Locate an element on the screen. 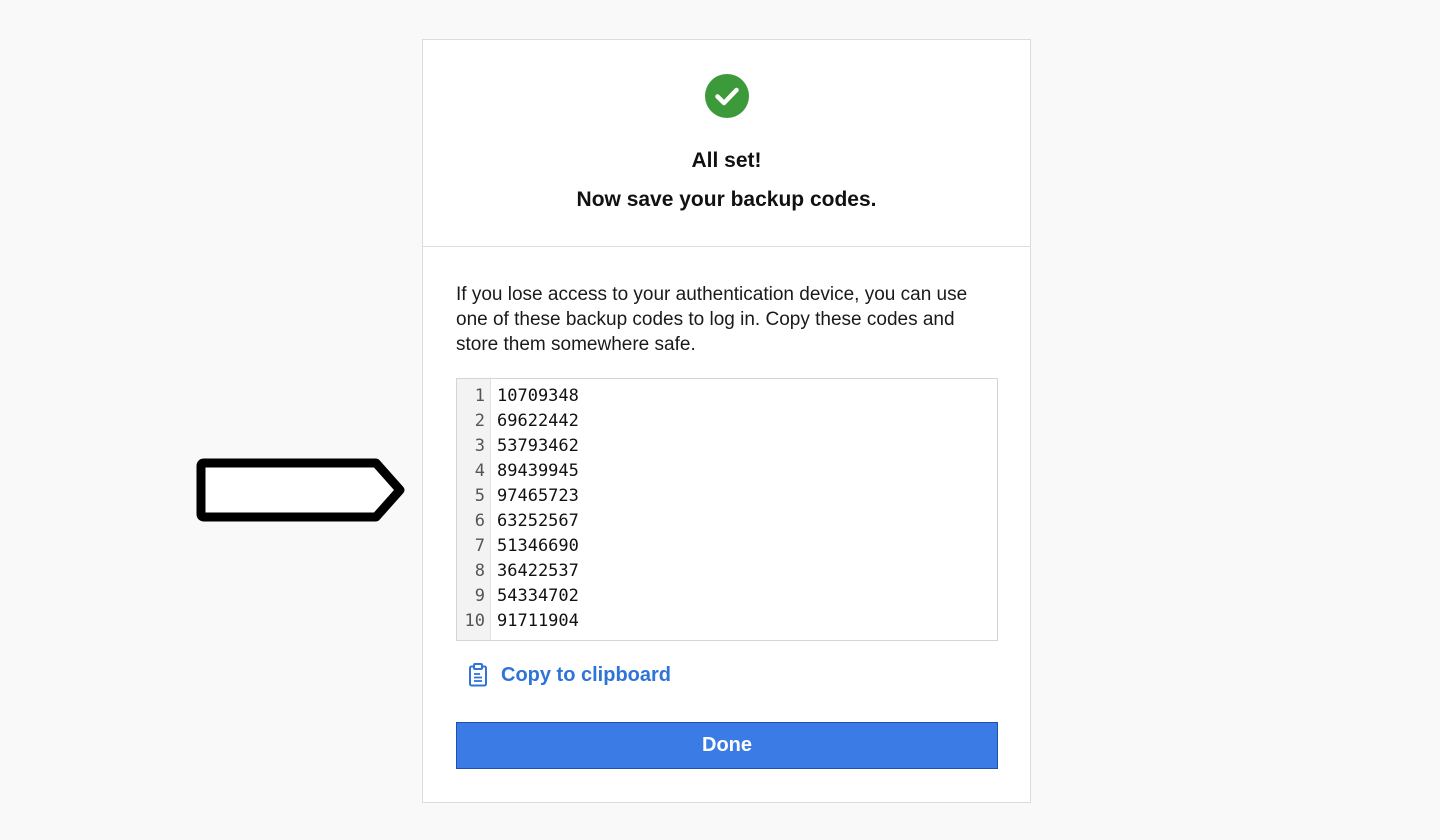 The height and width of the screenshot is (840, 1440). annotation-arrow is located at coordinates (300, 490).